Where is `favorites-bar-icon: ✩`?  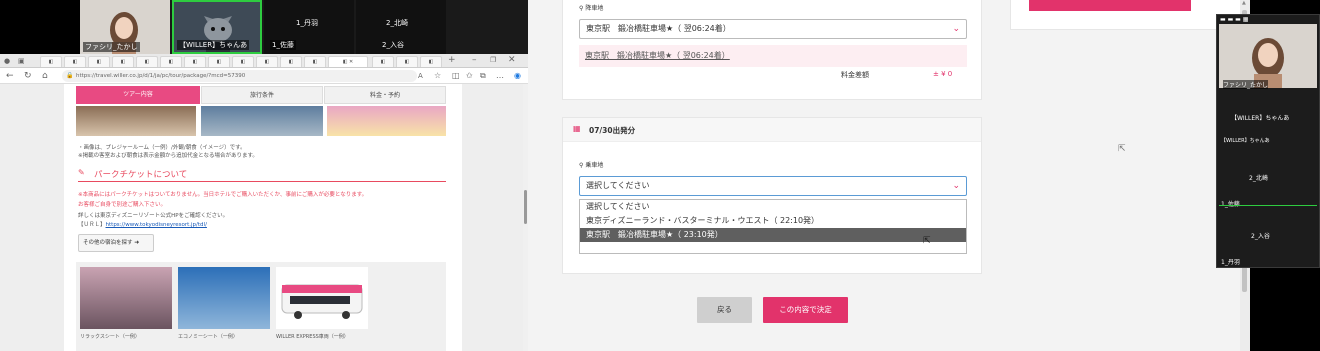
favorites-bar-icon: ✩ is located at coordinates (469, 76).